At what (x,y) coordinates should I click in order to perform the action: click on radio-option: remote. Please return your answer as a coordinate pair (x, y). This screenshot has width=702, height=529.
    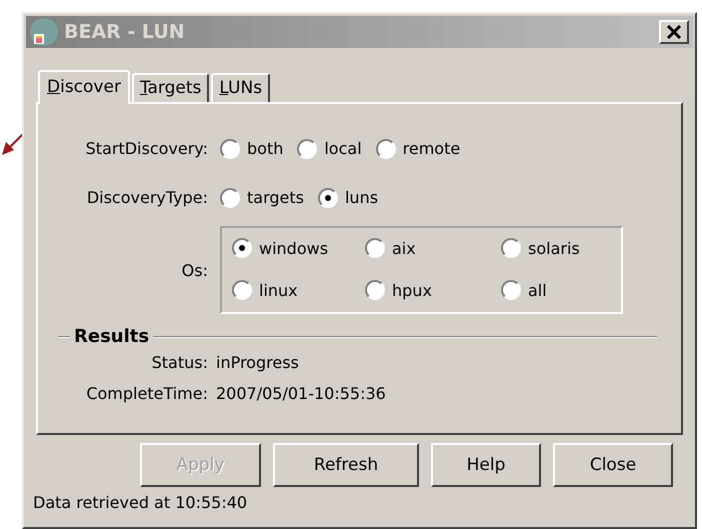
    Looking at the image, I should click on (418, 148).